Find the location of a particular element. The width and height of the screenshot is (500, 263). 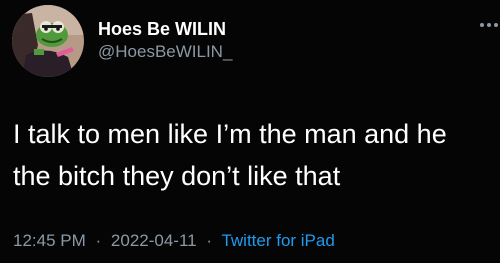

kermit-avatar-icon is located at coordinates (48, 41).